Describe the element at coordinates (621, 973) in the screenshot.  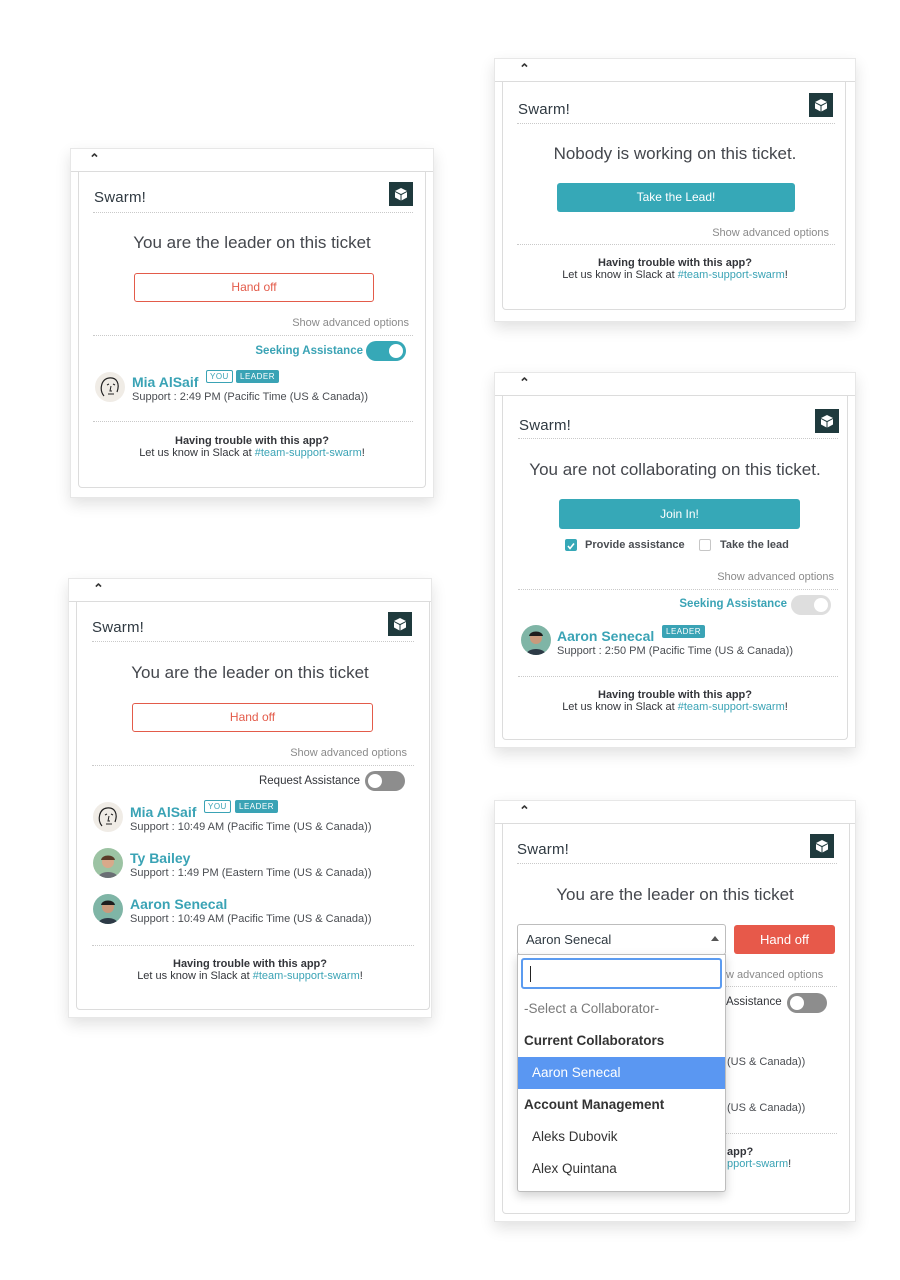
I see `dropdown-search-input` at that location.